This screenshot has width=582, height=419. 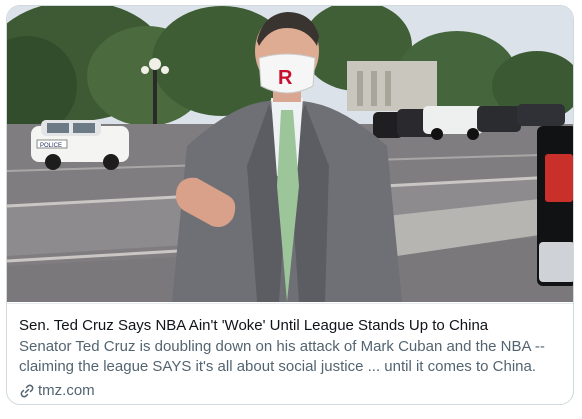 I want to click on svg-text: R, so click(x=285, y=78).